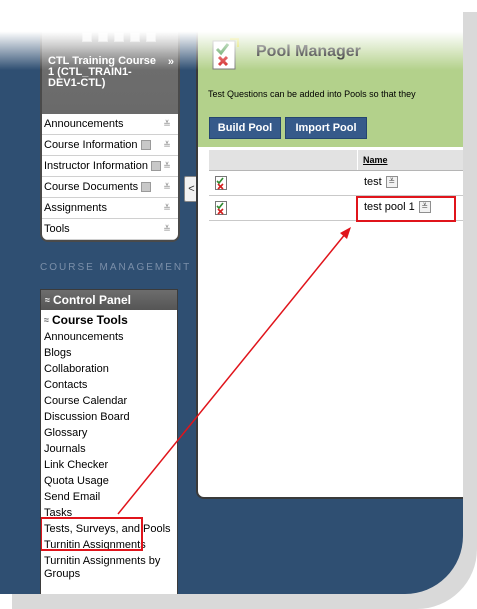 The width and height of the screenshot is (477, 609). Describe the element at coordinates (326, 128) in the screenshot. I see `import-pool-button: Import Pool` at that location.